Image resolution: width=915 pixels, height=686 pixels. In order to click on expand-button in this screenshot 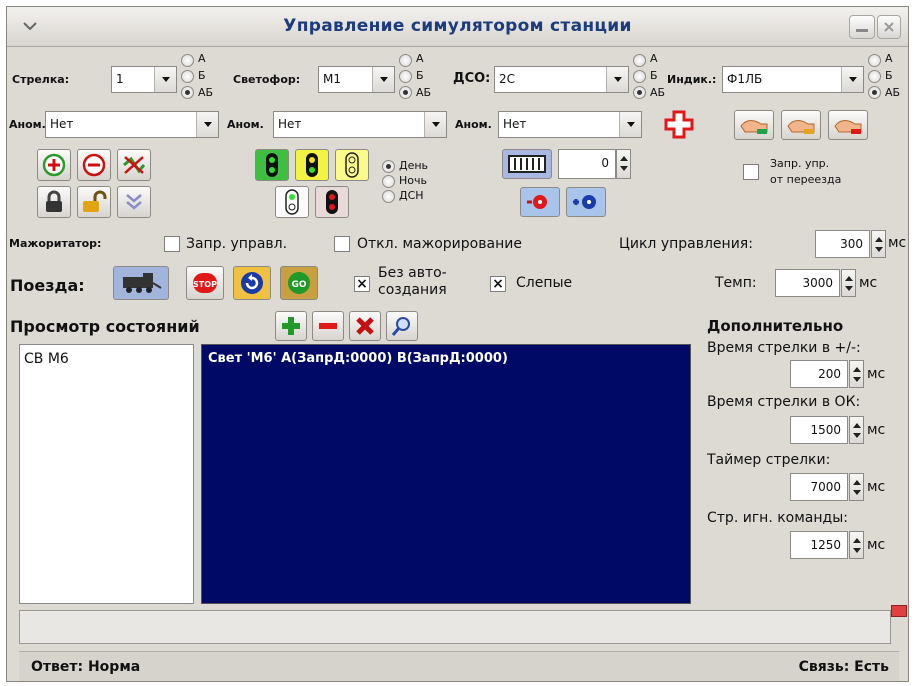, I will do `click(134, 202)`.